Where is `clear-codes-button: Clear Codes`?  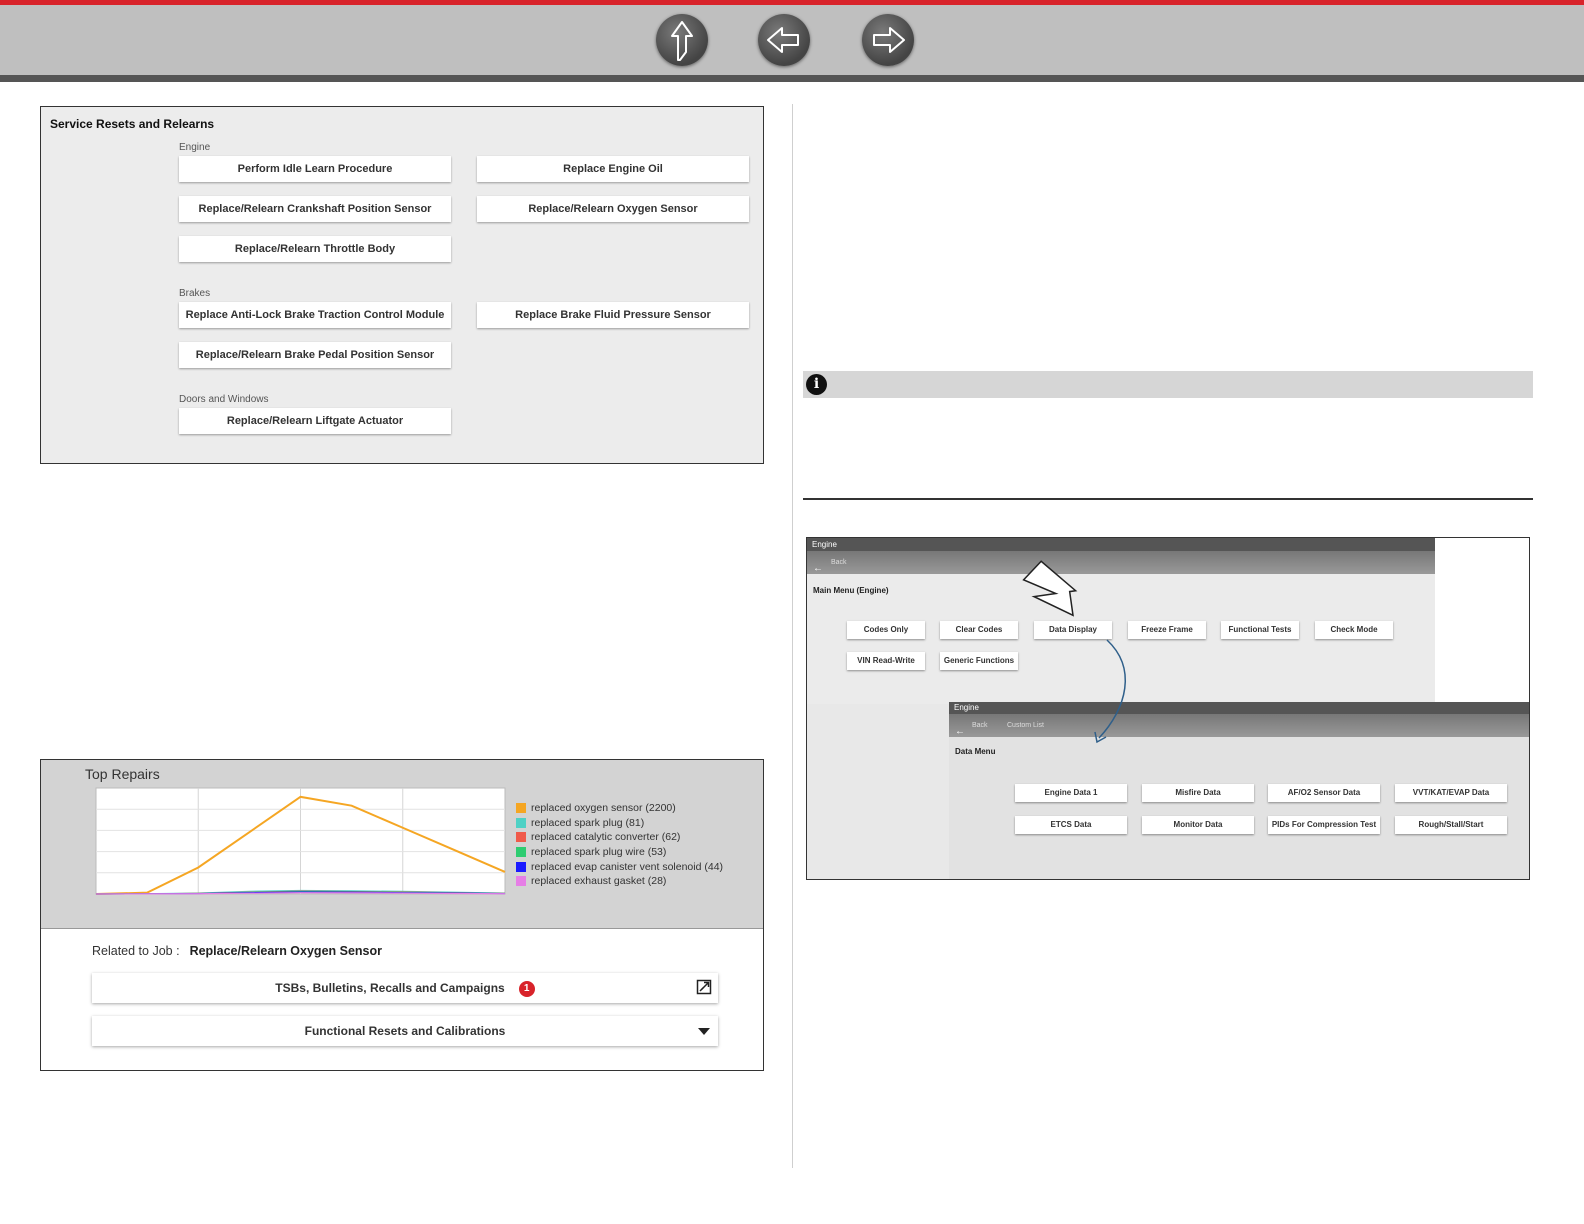
clear-codes-button: Clear Codes is located at coordinates (979, 630).